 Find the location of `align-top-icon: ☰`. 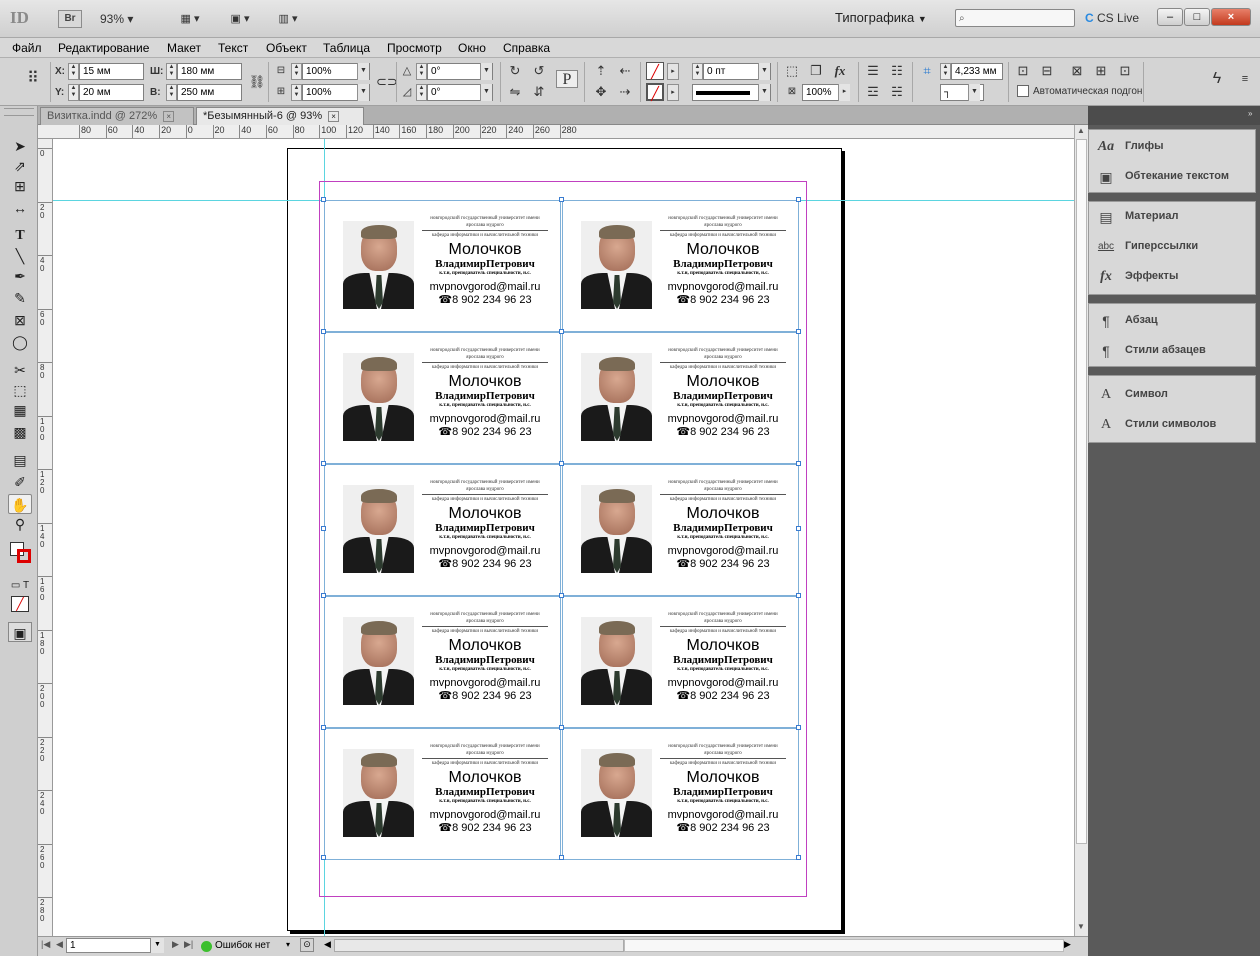

align-top-icon: ☰ is located at coordinates (873, 71).